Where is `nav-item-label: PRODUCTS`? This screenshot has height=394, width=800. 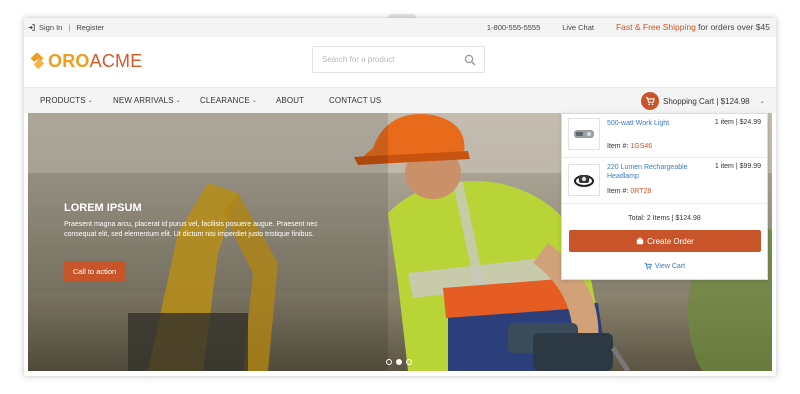
nav-item-label: PRODUCTS is located at coordinates (63, 100).